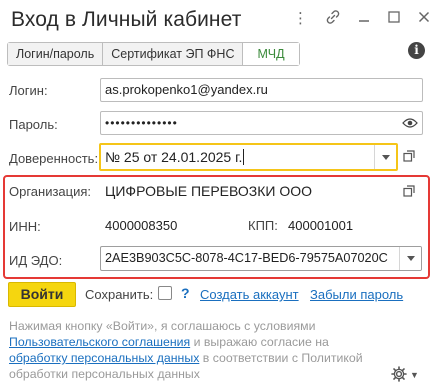 Image resolution: width=438 pixels, height=392 pixels. Describe the element at coordinates (424, 19) in the screenshot. I see `close-icon` at that location.